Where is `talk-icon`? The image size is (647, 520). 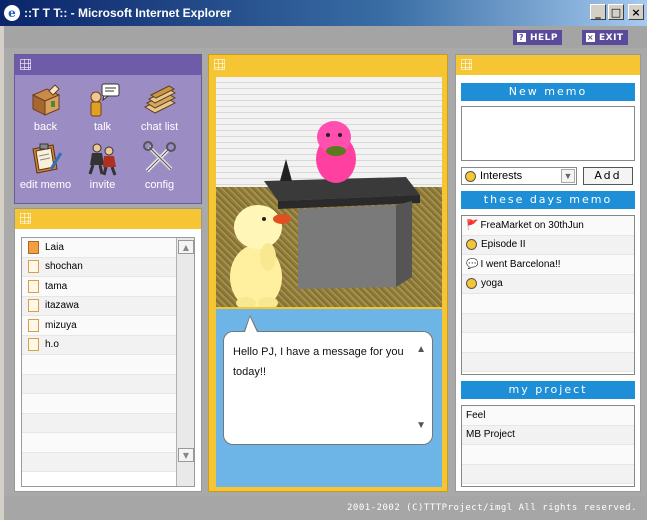 talk-icon is located at coordinates (103, 100).